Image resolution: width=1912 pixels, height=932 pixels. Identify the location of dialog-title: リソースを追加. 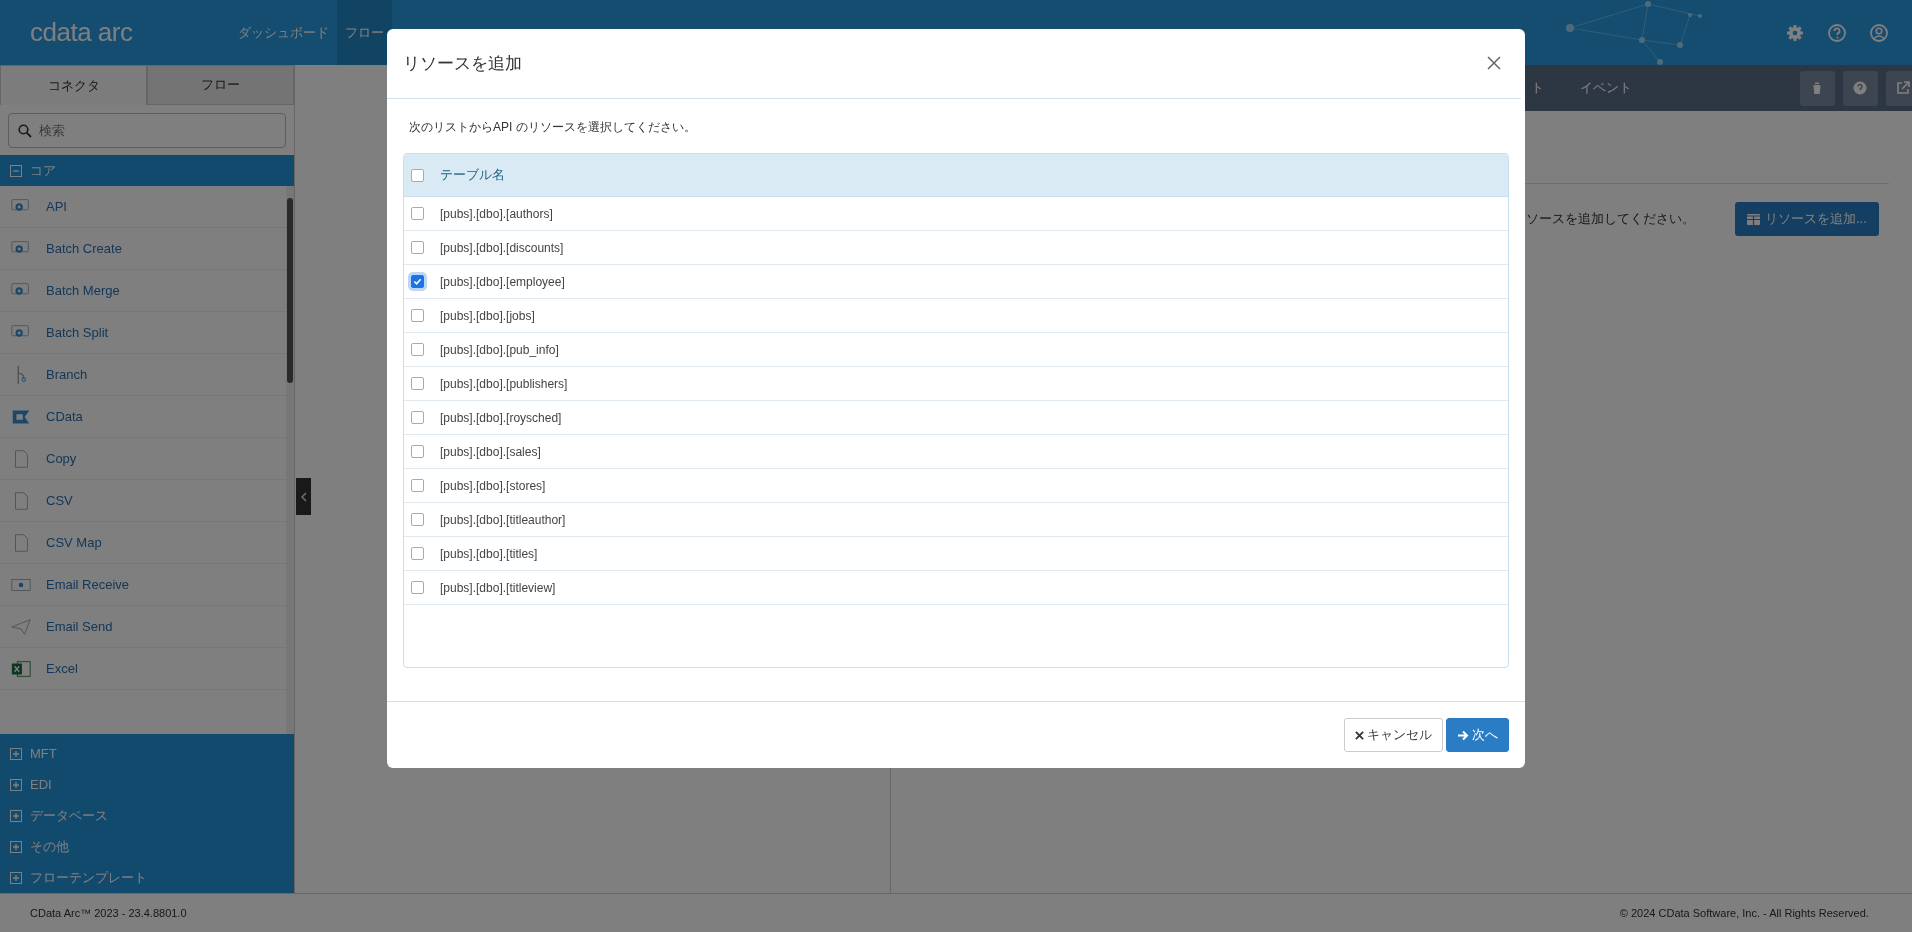
(463, 64).